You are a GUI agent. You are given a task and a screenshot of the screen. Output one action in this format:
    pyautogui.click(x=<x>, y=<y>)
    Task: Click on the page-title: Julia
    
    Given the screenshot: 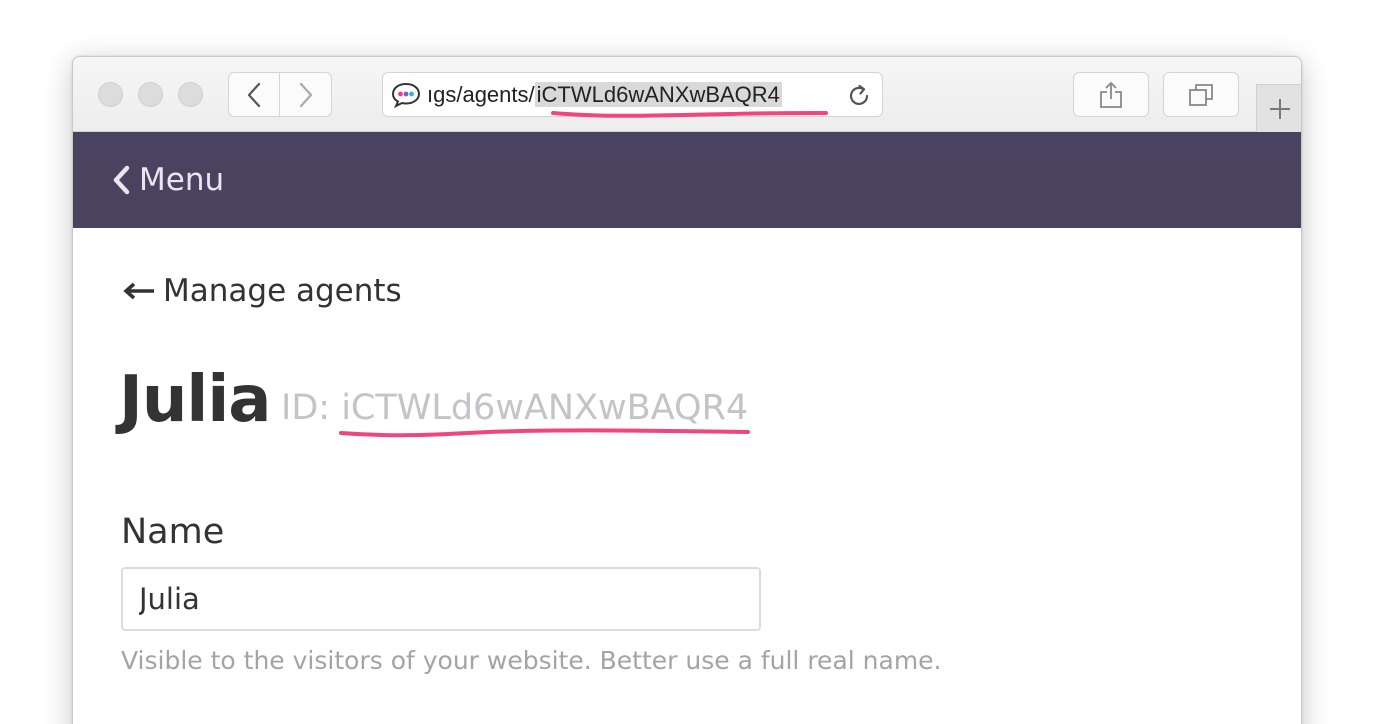 What is the action you would take?
    pyautogui.click(x=195, y=400)
    